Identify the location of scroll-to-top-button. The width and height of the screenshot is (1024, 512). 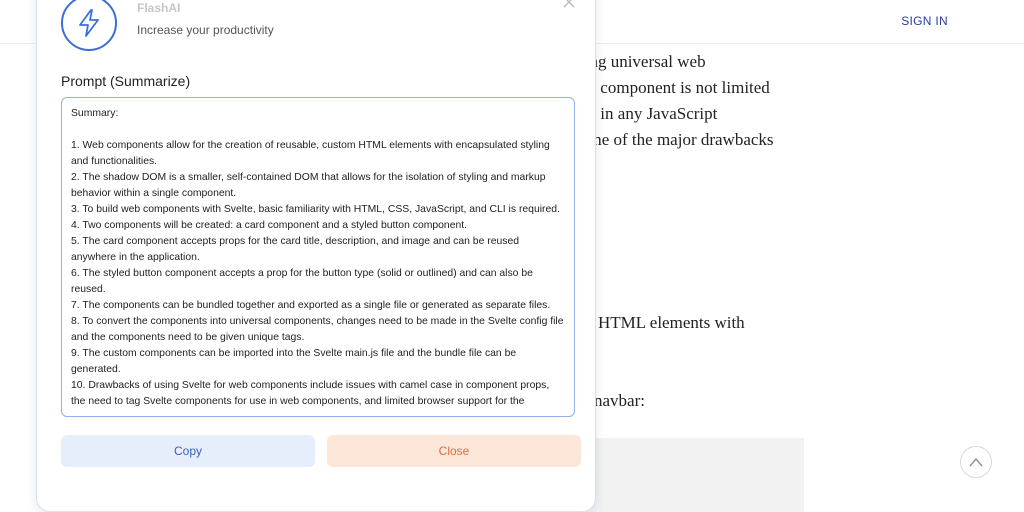
(976, 462).